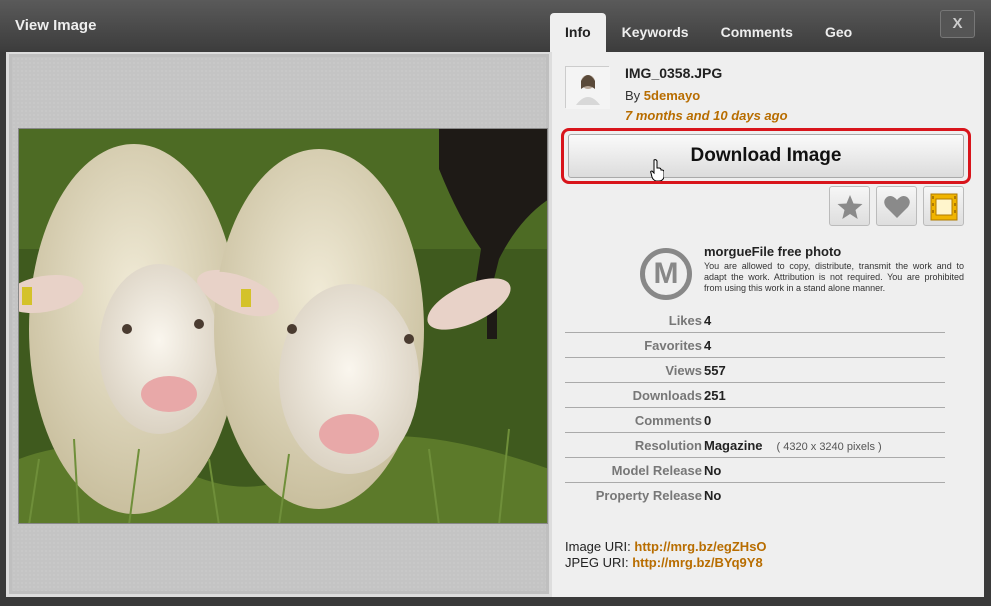 This screenshot has width=991, height=606. What do you see at coordinates (668, 445) in the screenshot?
I see `stat-label: Resolution` at bounding box center [668, 445].